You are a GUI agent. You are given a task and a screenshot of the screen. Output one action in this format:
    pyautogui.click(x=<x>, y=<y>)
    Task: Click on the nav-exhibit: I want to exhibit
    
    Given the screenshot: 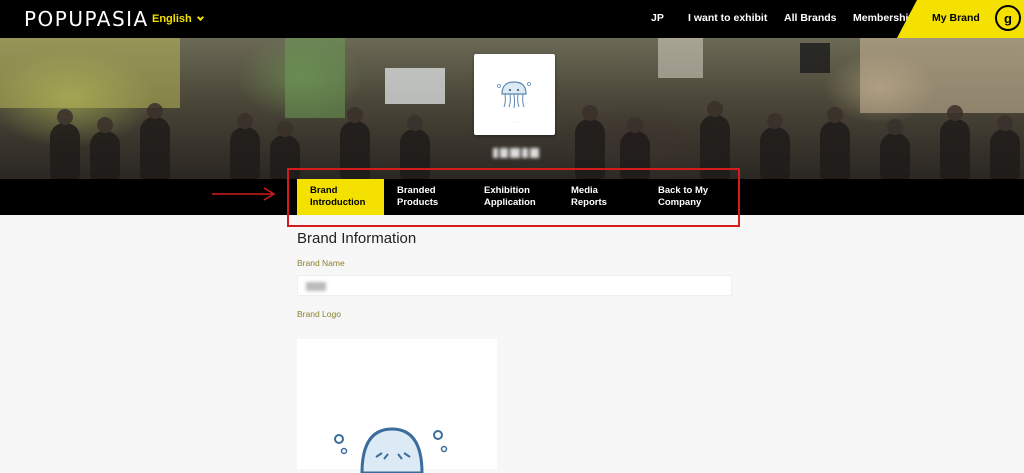 What is the action you would take?
    pyautogui.click(x=727, y=18)
    